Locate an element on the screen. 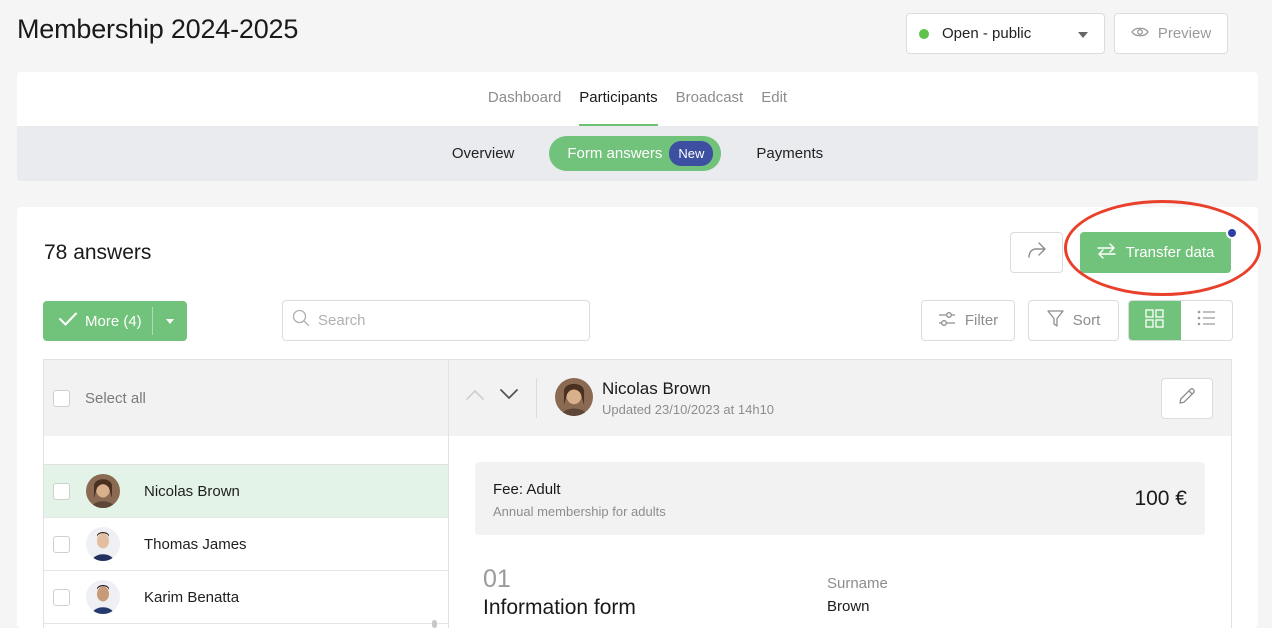  header-divider is located at coordinates (536, 398).